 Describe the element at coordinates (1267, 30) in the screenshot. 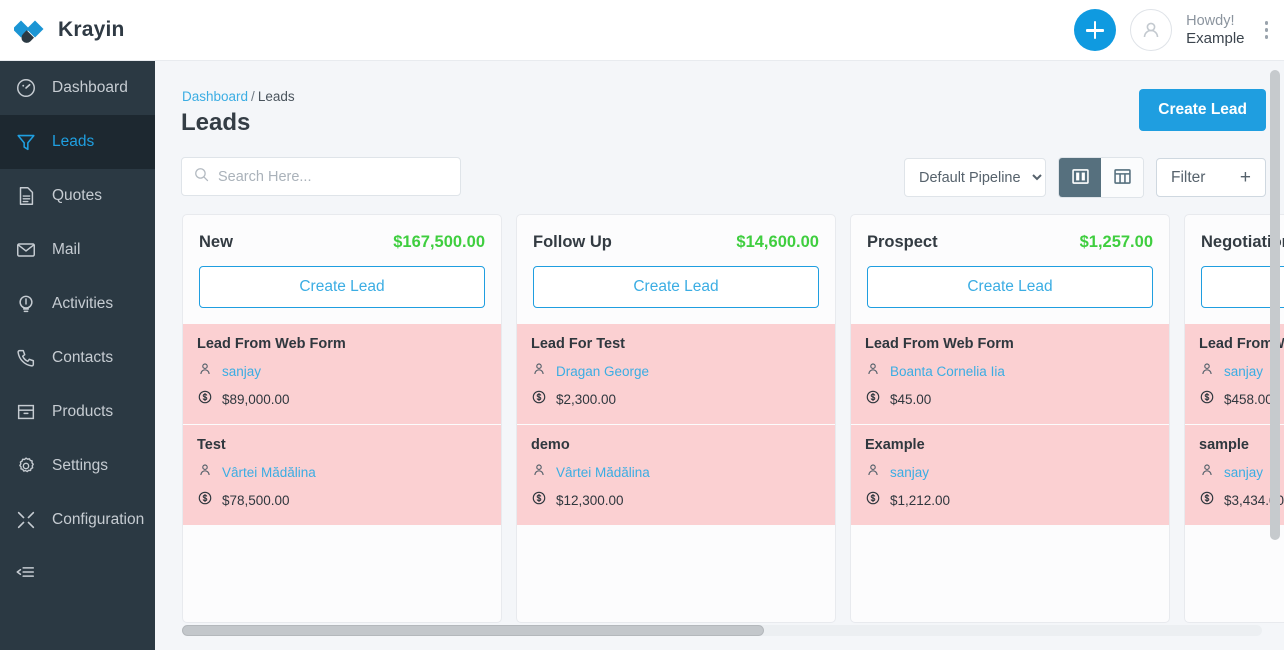

I see `kebab-menu-icon` at that location.